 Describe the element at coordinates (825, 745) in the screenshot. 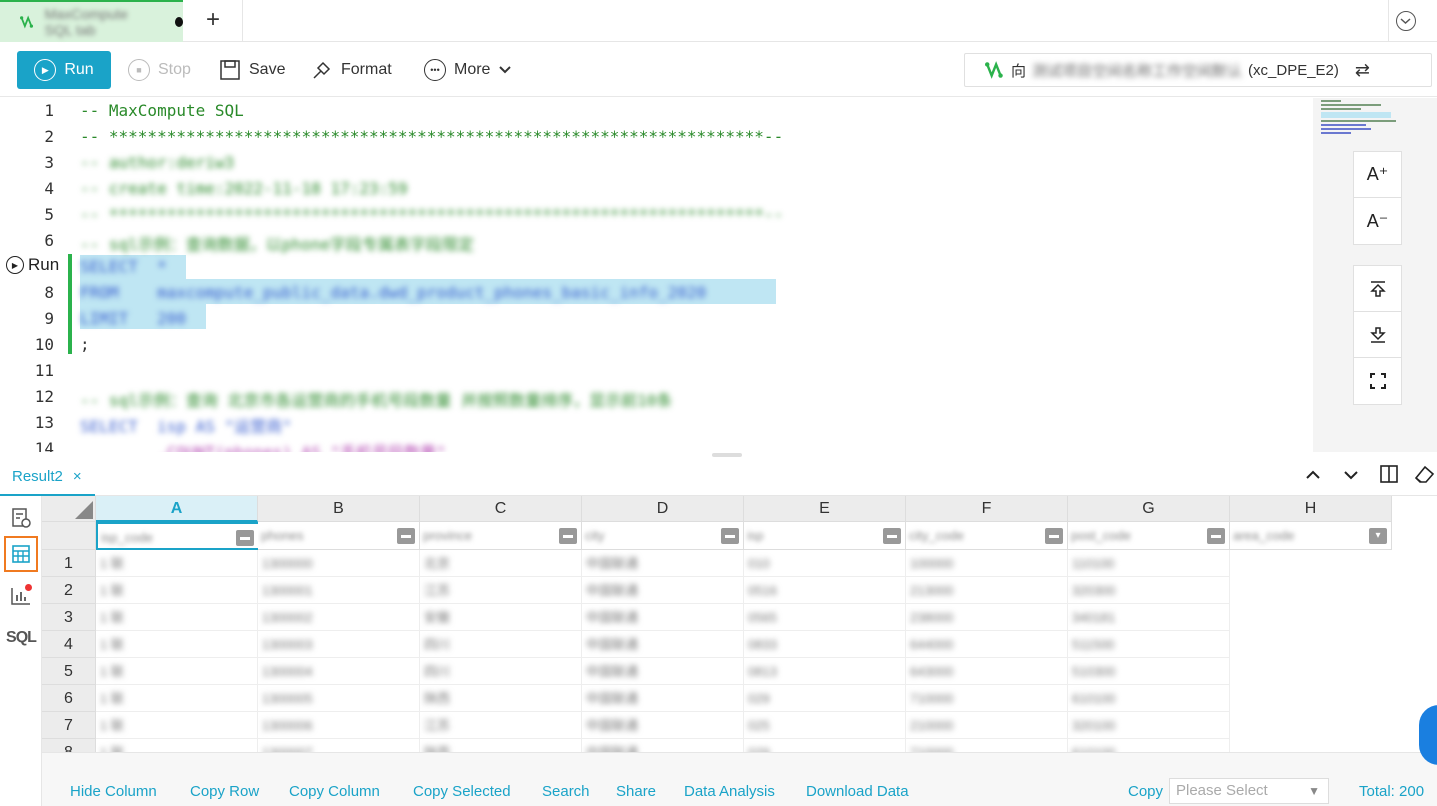

I see `table-cell: 029` at that location.